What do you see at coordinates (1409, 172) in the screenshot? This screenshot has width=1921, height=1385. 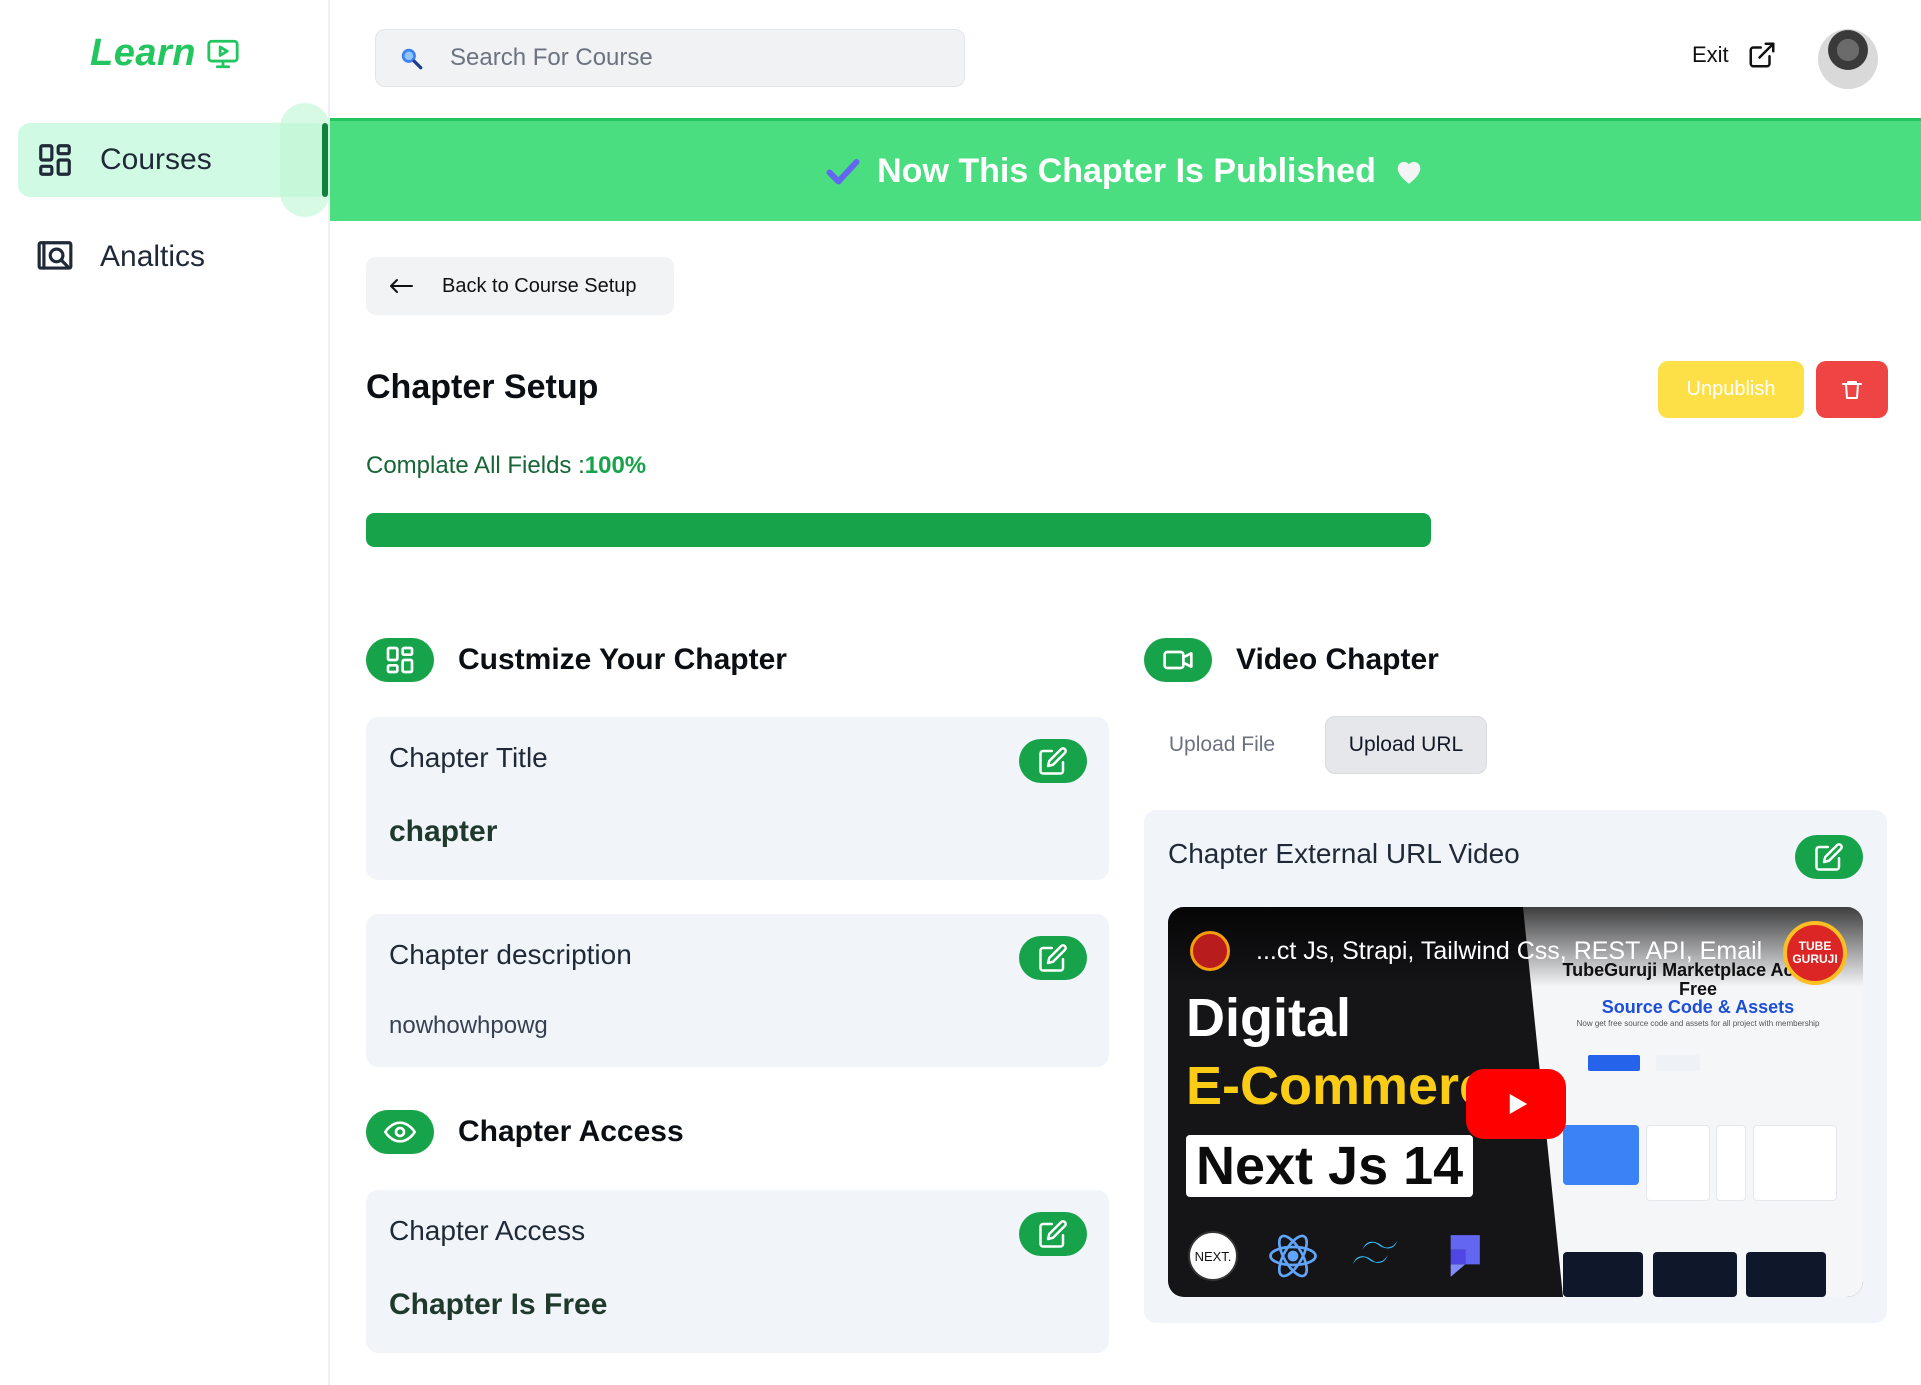 I see `heart-icon` at bounding box center [1409, 172].